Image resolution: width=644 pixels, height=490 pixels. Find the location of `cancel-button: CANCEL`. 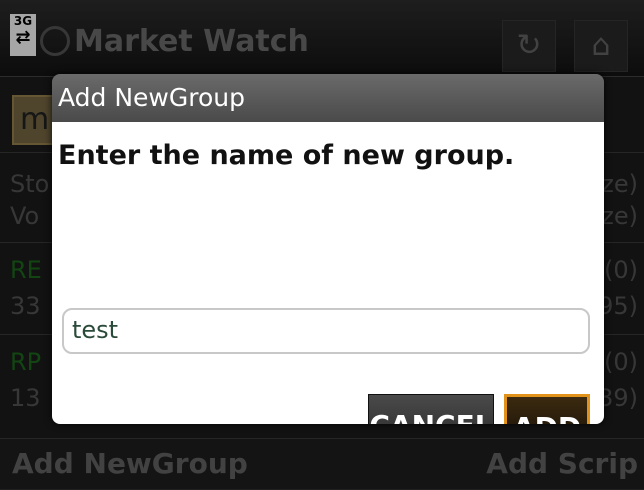

cancel-button: CANCEL is located at coordinates (431, 409).